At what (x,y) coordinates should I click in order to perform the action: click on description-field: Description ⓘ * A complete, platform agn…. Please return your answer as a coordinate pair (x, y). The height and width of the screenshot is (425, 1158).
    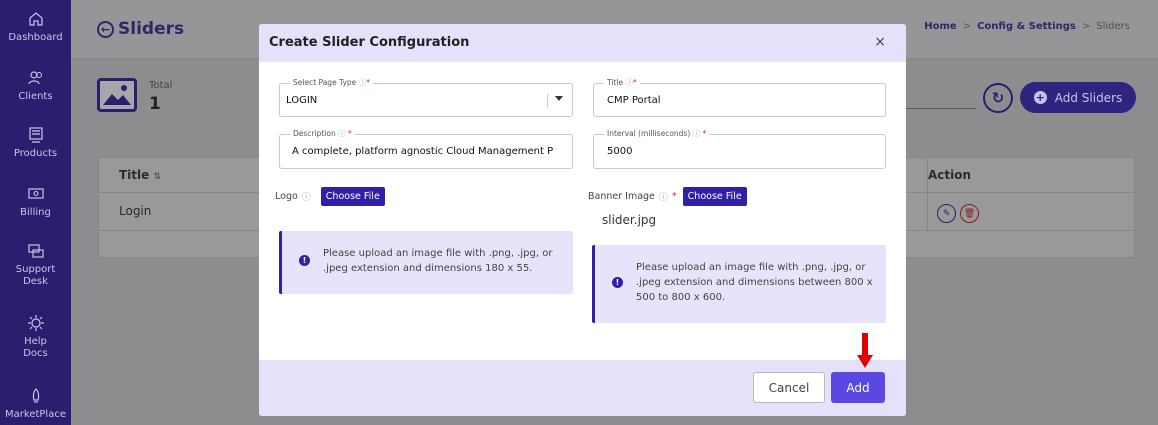
    Looking at the image, I should click on (426, 148).